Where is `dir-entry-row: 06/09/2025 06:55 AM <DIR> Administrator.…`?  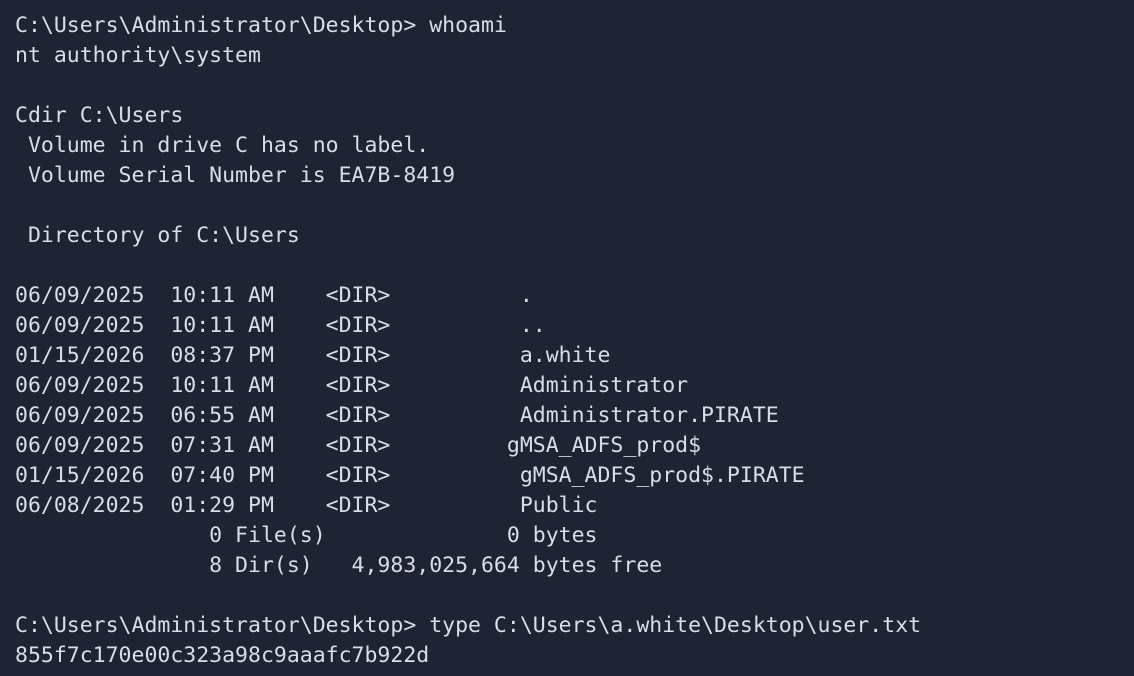 dir-entry-row: 06/09/2025 06:55 AM <DIR> Administrator.… is located at coordinates (397, 415).